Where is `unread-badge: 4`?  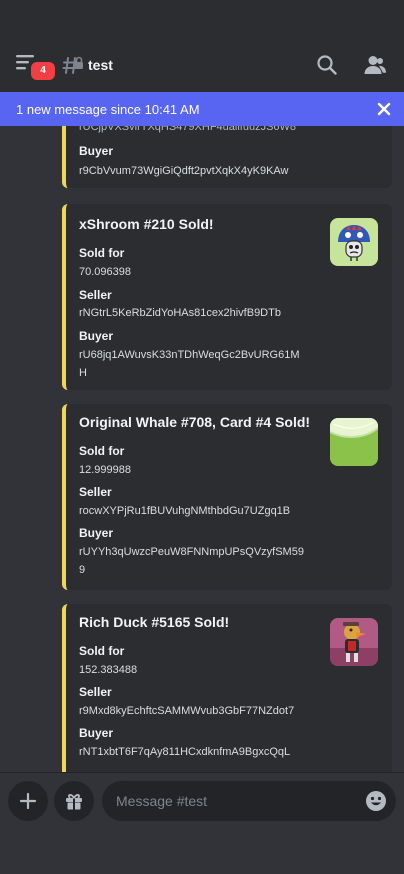 unread-badge: 4 is located at coordinates (43, 71).